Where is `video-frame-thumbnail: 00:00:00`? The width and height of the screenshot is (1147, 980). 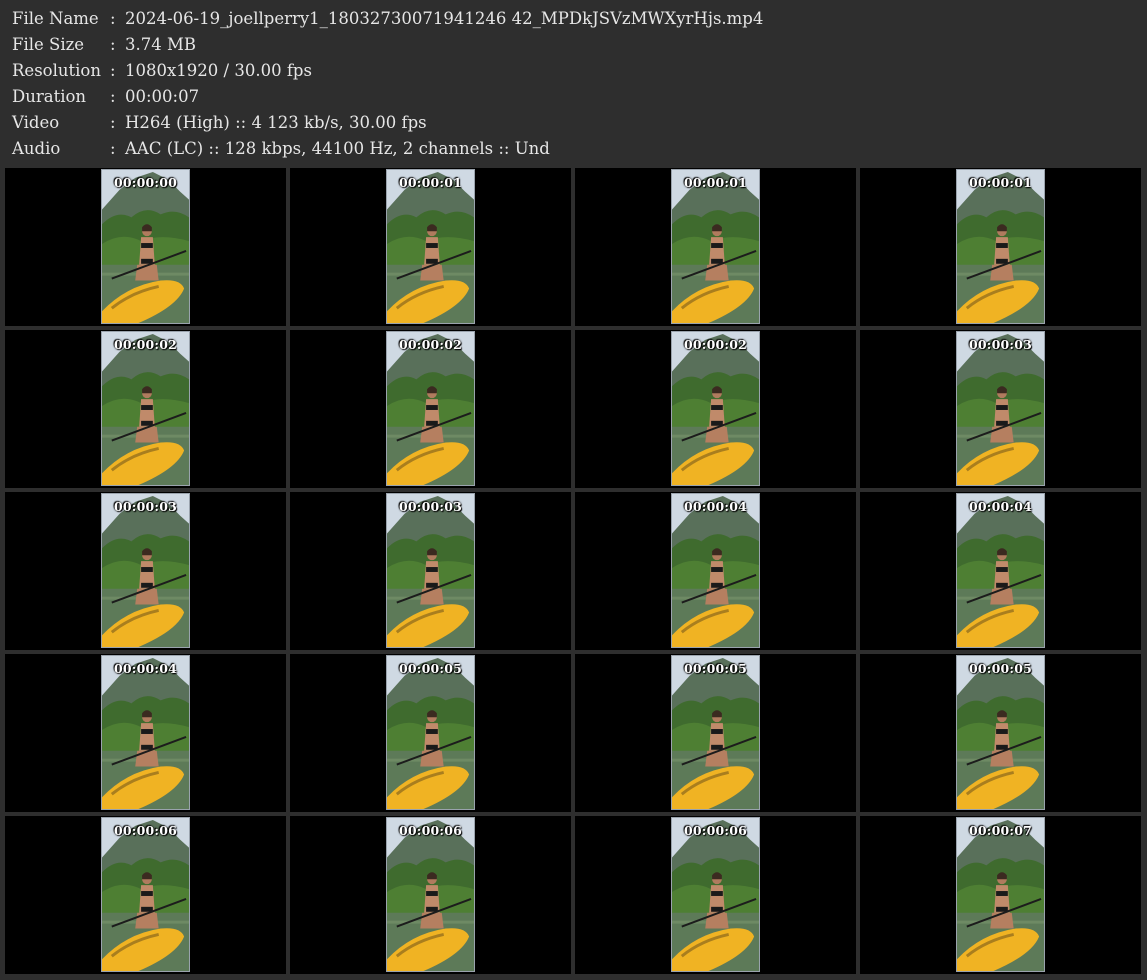
video-frame-thumbnail: 00:00:00 is located at coordinates (145, 246).